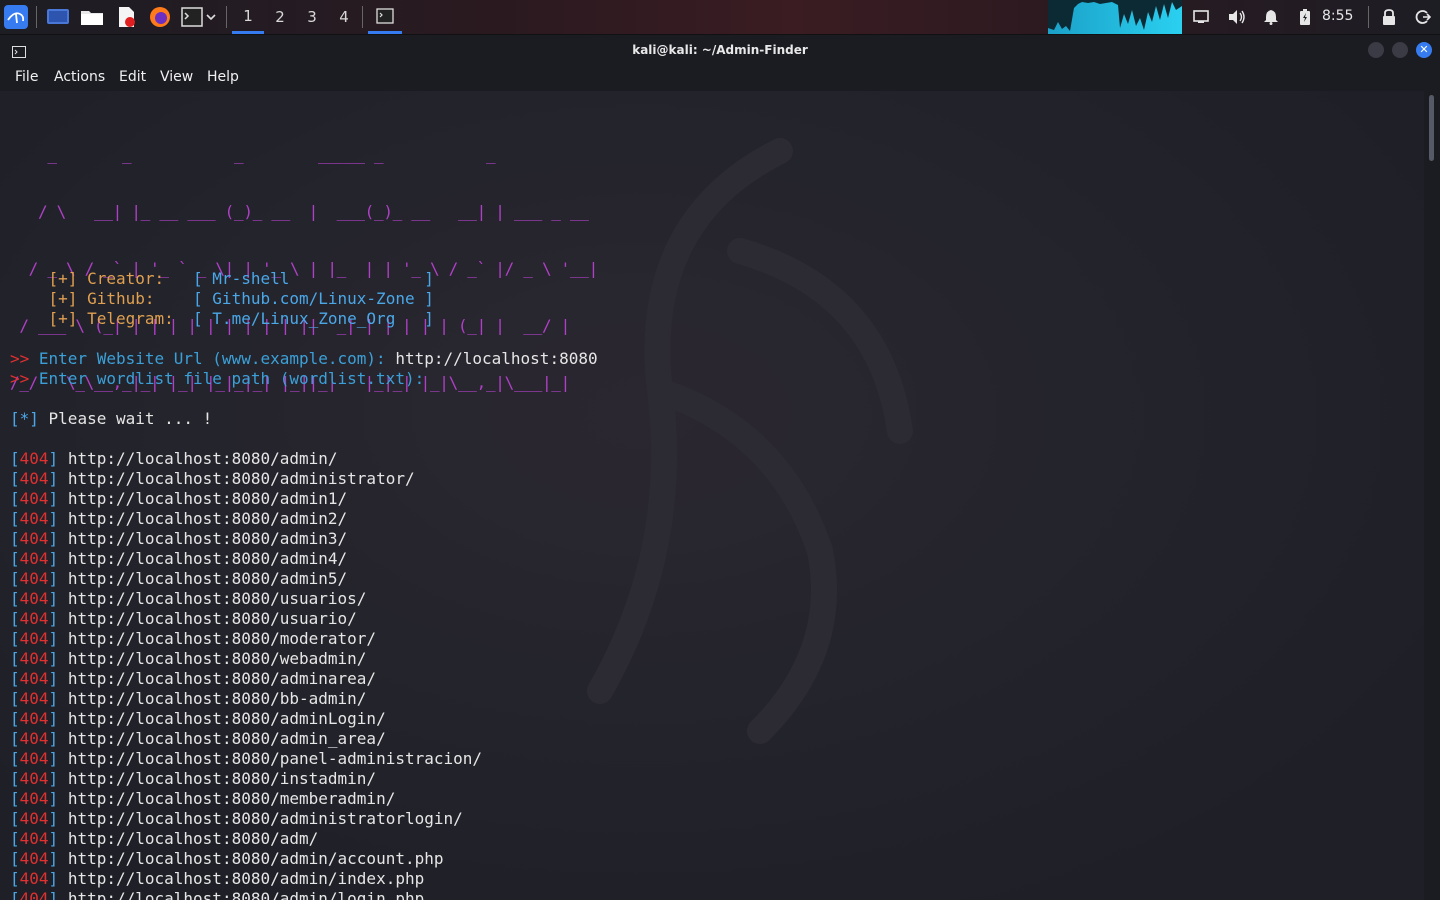 Image resolution: width=1440 pixels, height=900 pixels. What do you see at coordinates (222, 778) in the screenshot?
I see `result-url: http://localhost:8080/instadmin/` at bounding box center [222, 778].